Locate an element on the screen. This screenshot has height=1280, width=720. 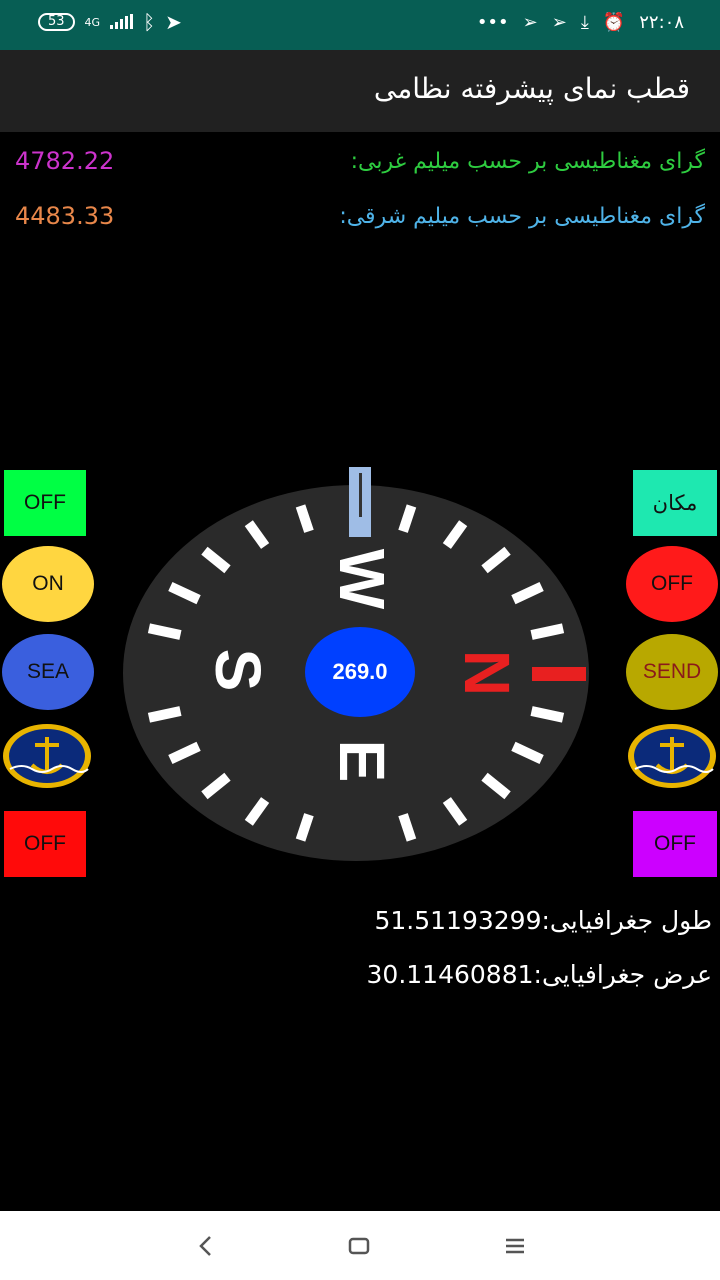
status-left: 53 4G ᛒ ➤ is located at coordinates (110, 22).